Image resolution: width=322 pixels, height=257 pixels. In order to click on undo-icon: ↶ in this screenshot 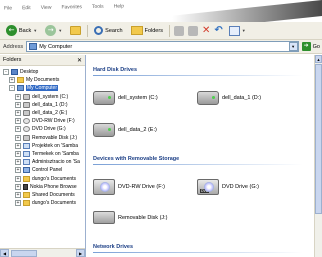, I will do `click(218, 30)`.